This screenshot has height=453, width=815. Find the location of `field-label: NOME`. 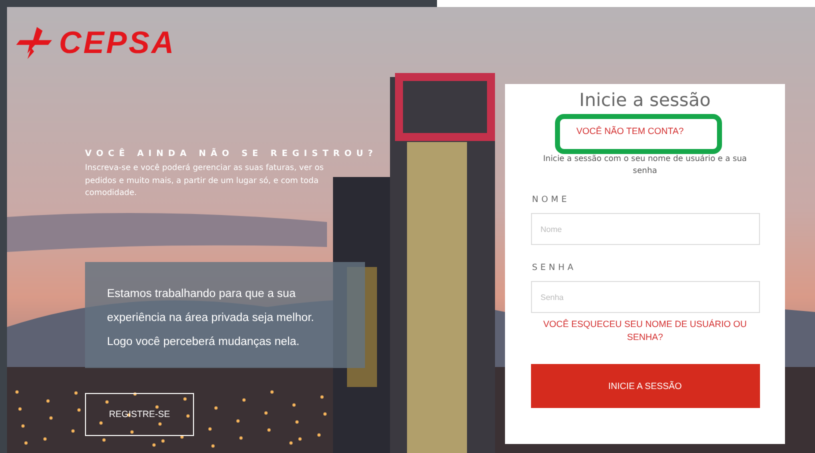

field-label: NOME is located at coordinates (551, 200).